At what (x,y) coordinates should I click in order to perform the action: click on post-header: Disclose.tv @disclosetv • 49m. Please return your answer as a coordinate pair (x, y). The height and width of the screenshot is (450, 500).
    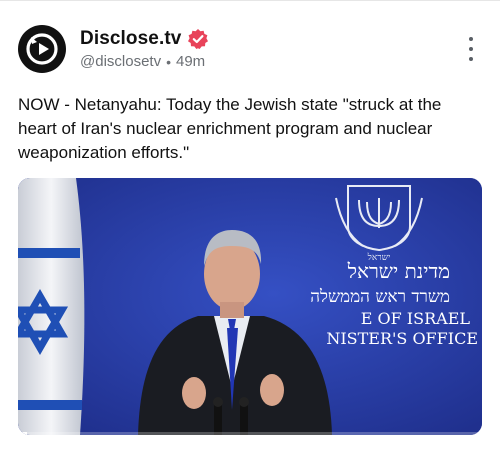
    Looking at the image, I should click on (250, 50).